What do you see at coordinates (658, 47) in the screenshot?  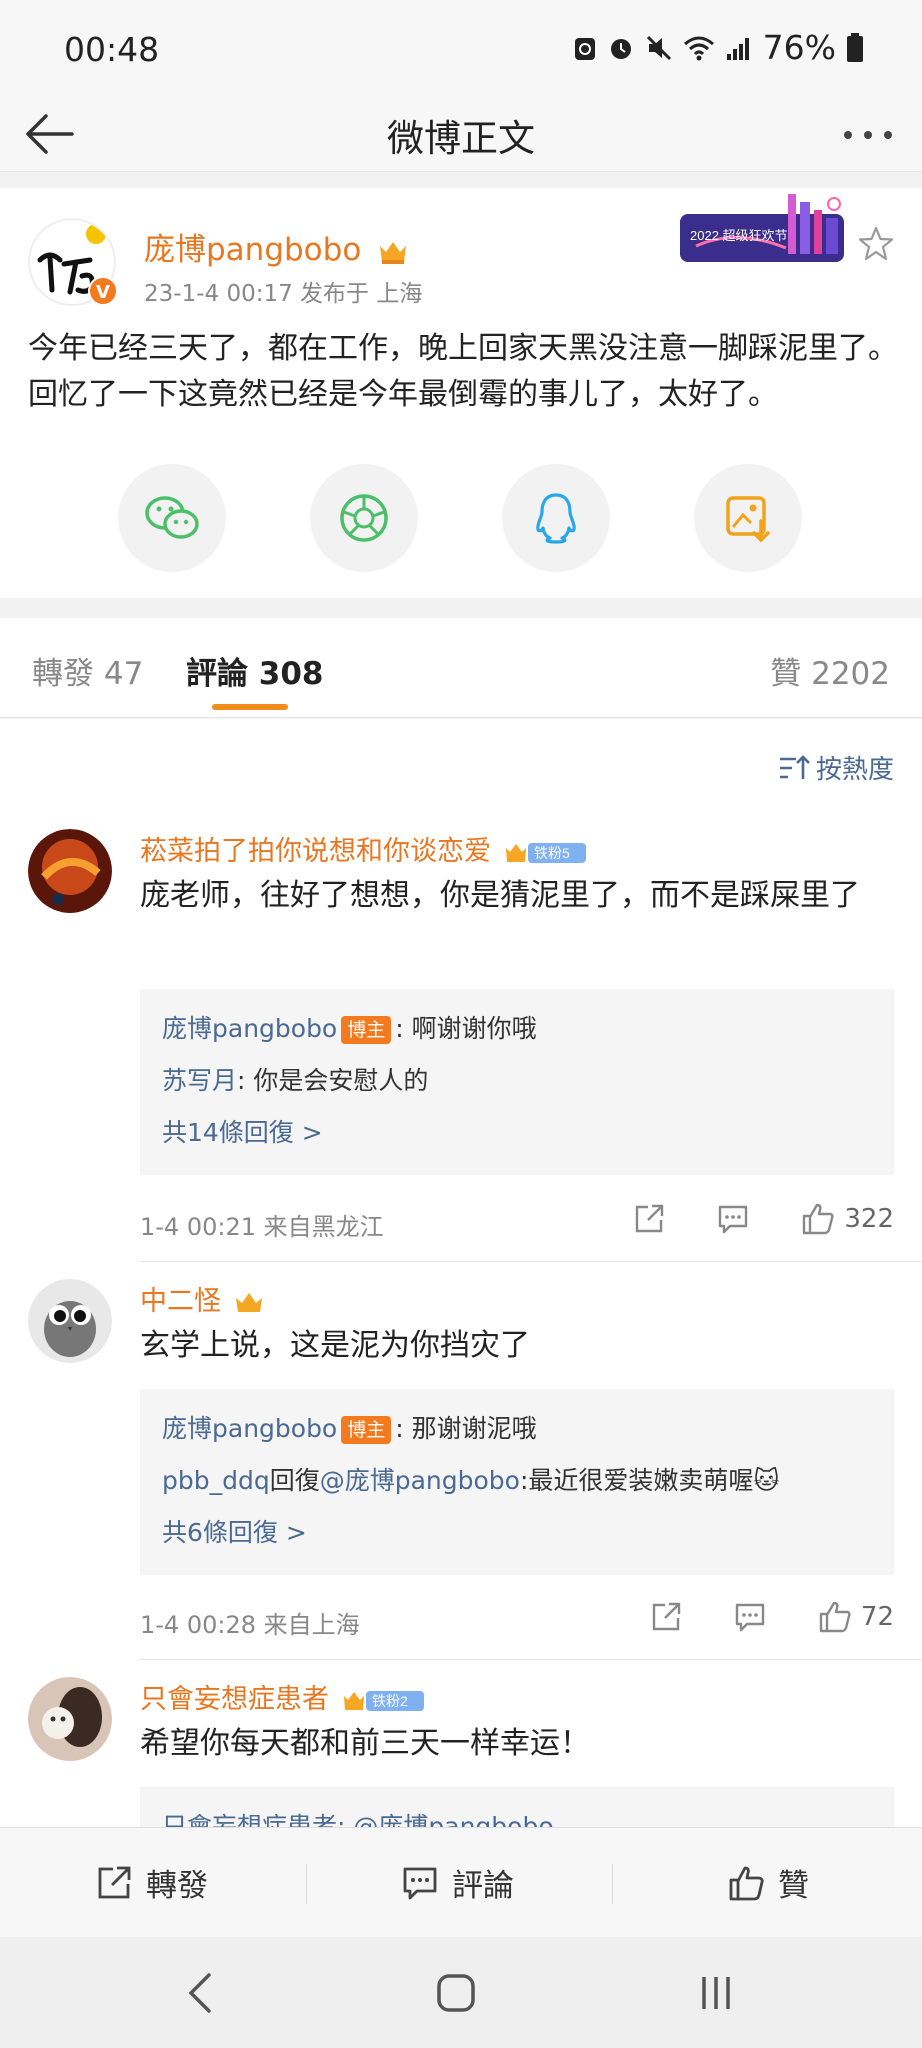 I see `mute-icon` at bounding box center [658, 47].